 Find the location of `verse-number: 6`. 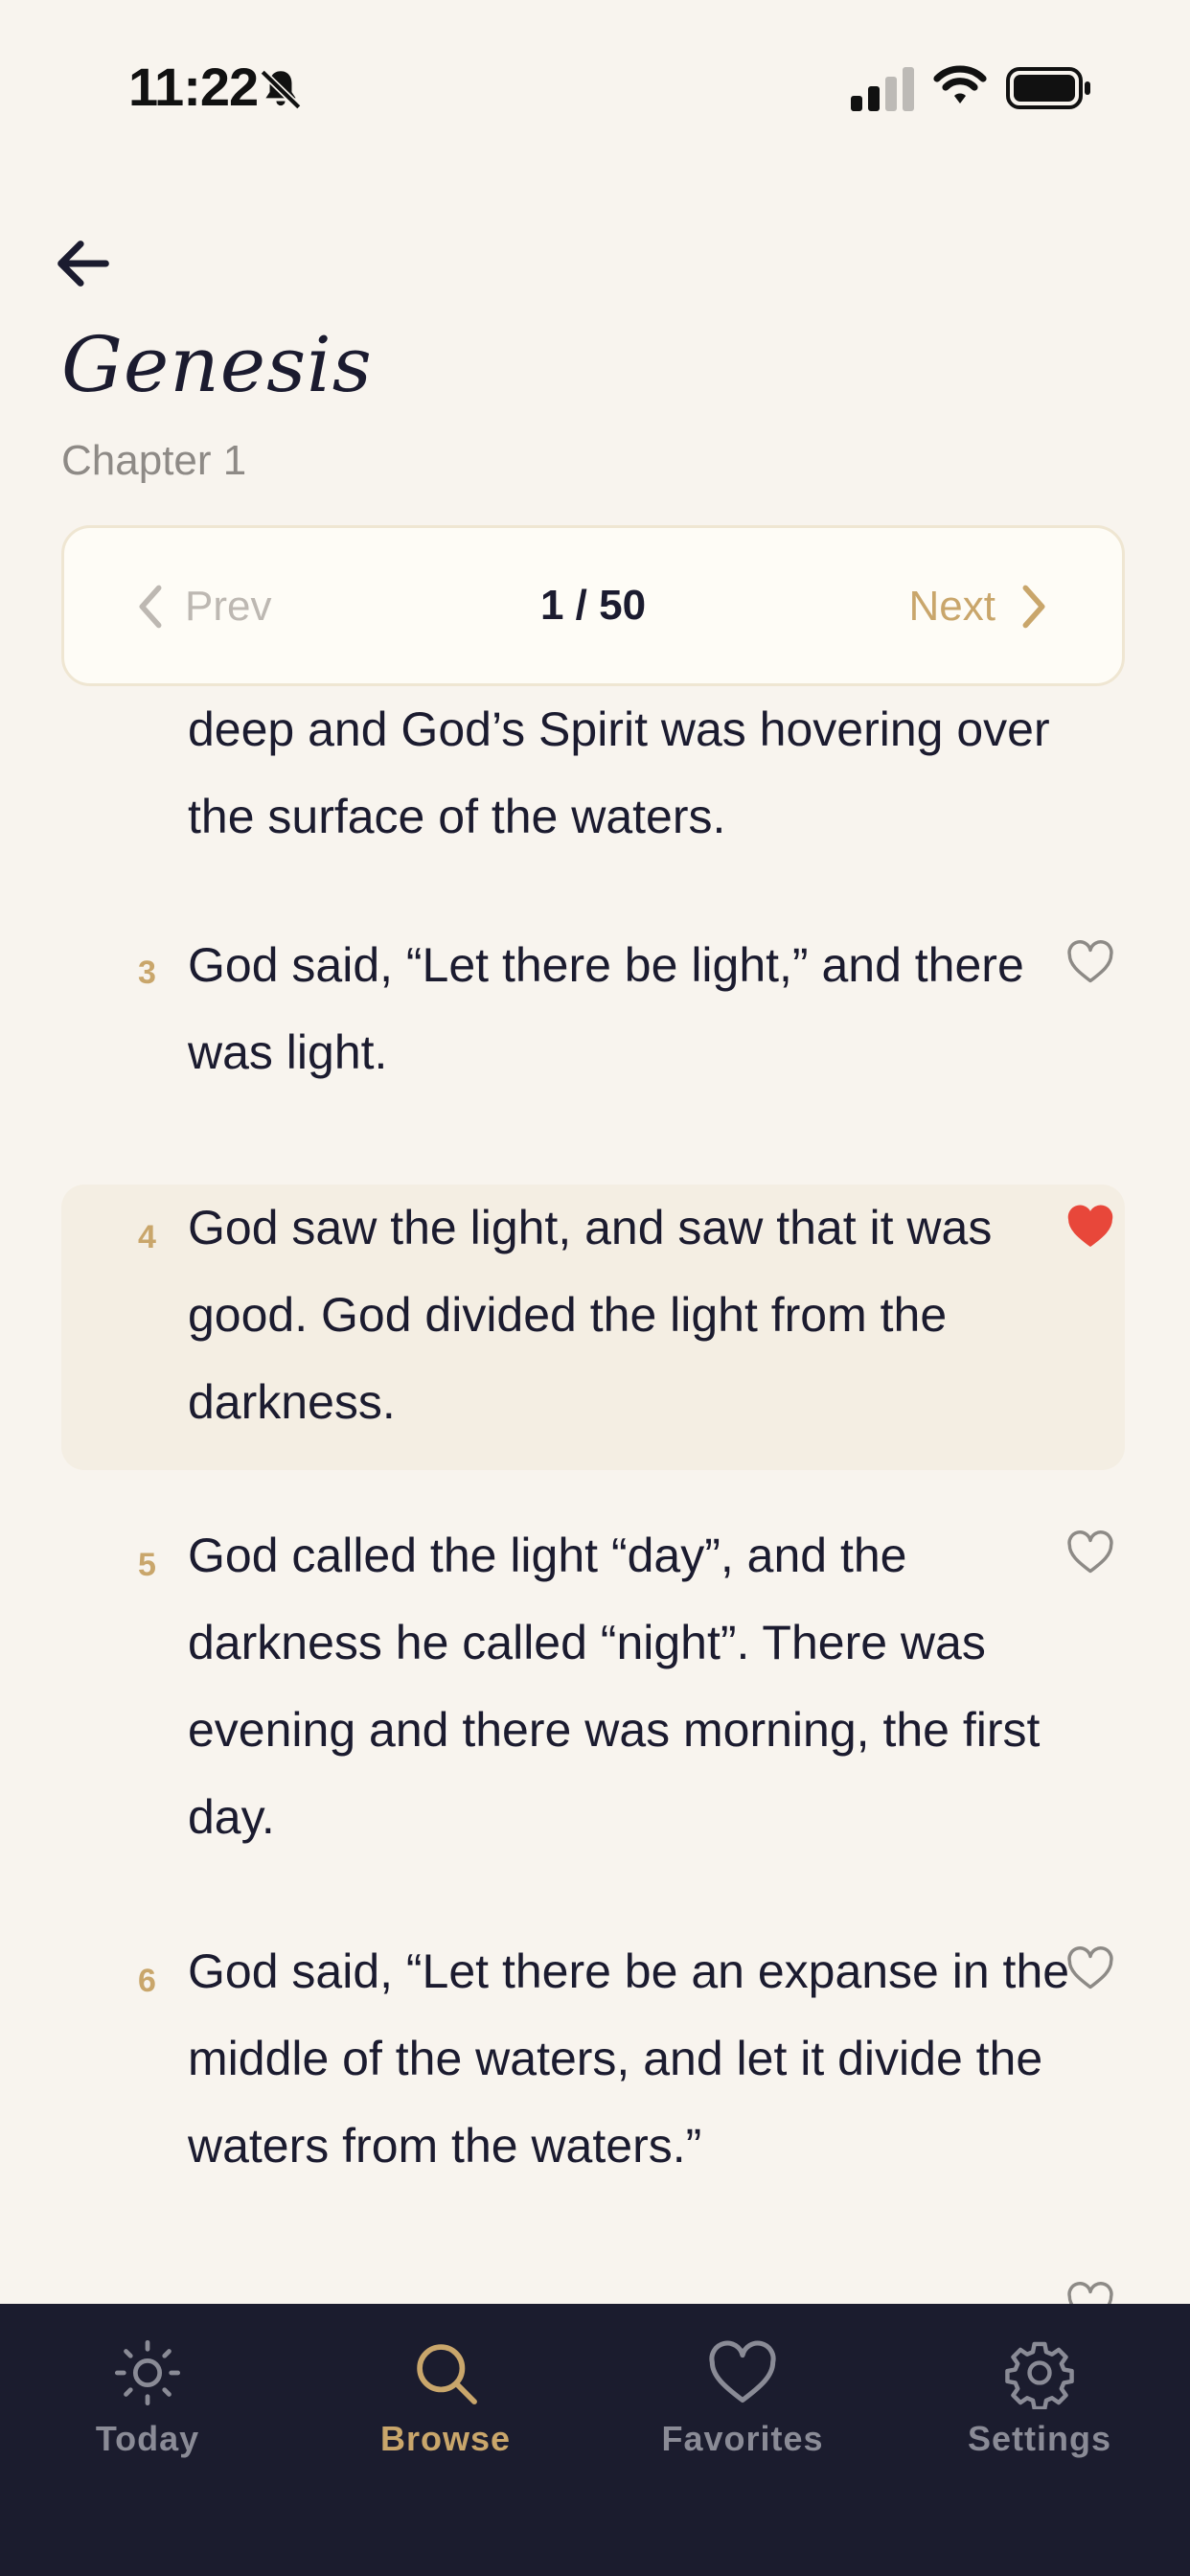

verse-number: 6 is located at coordinates (147, 1981).